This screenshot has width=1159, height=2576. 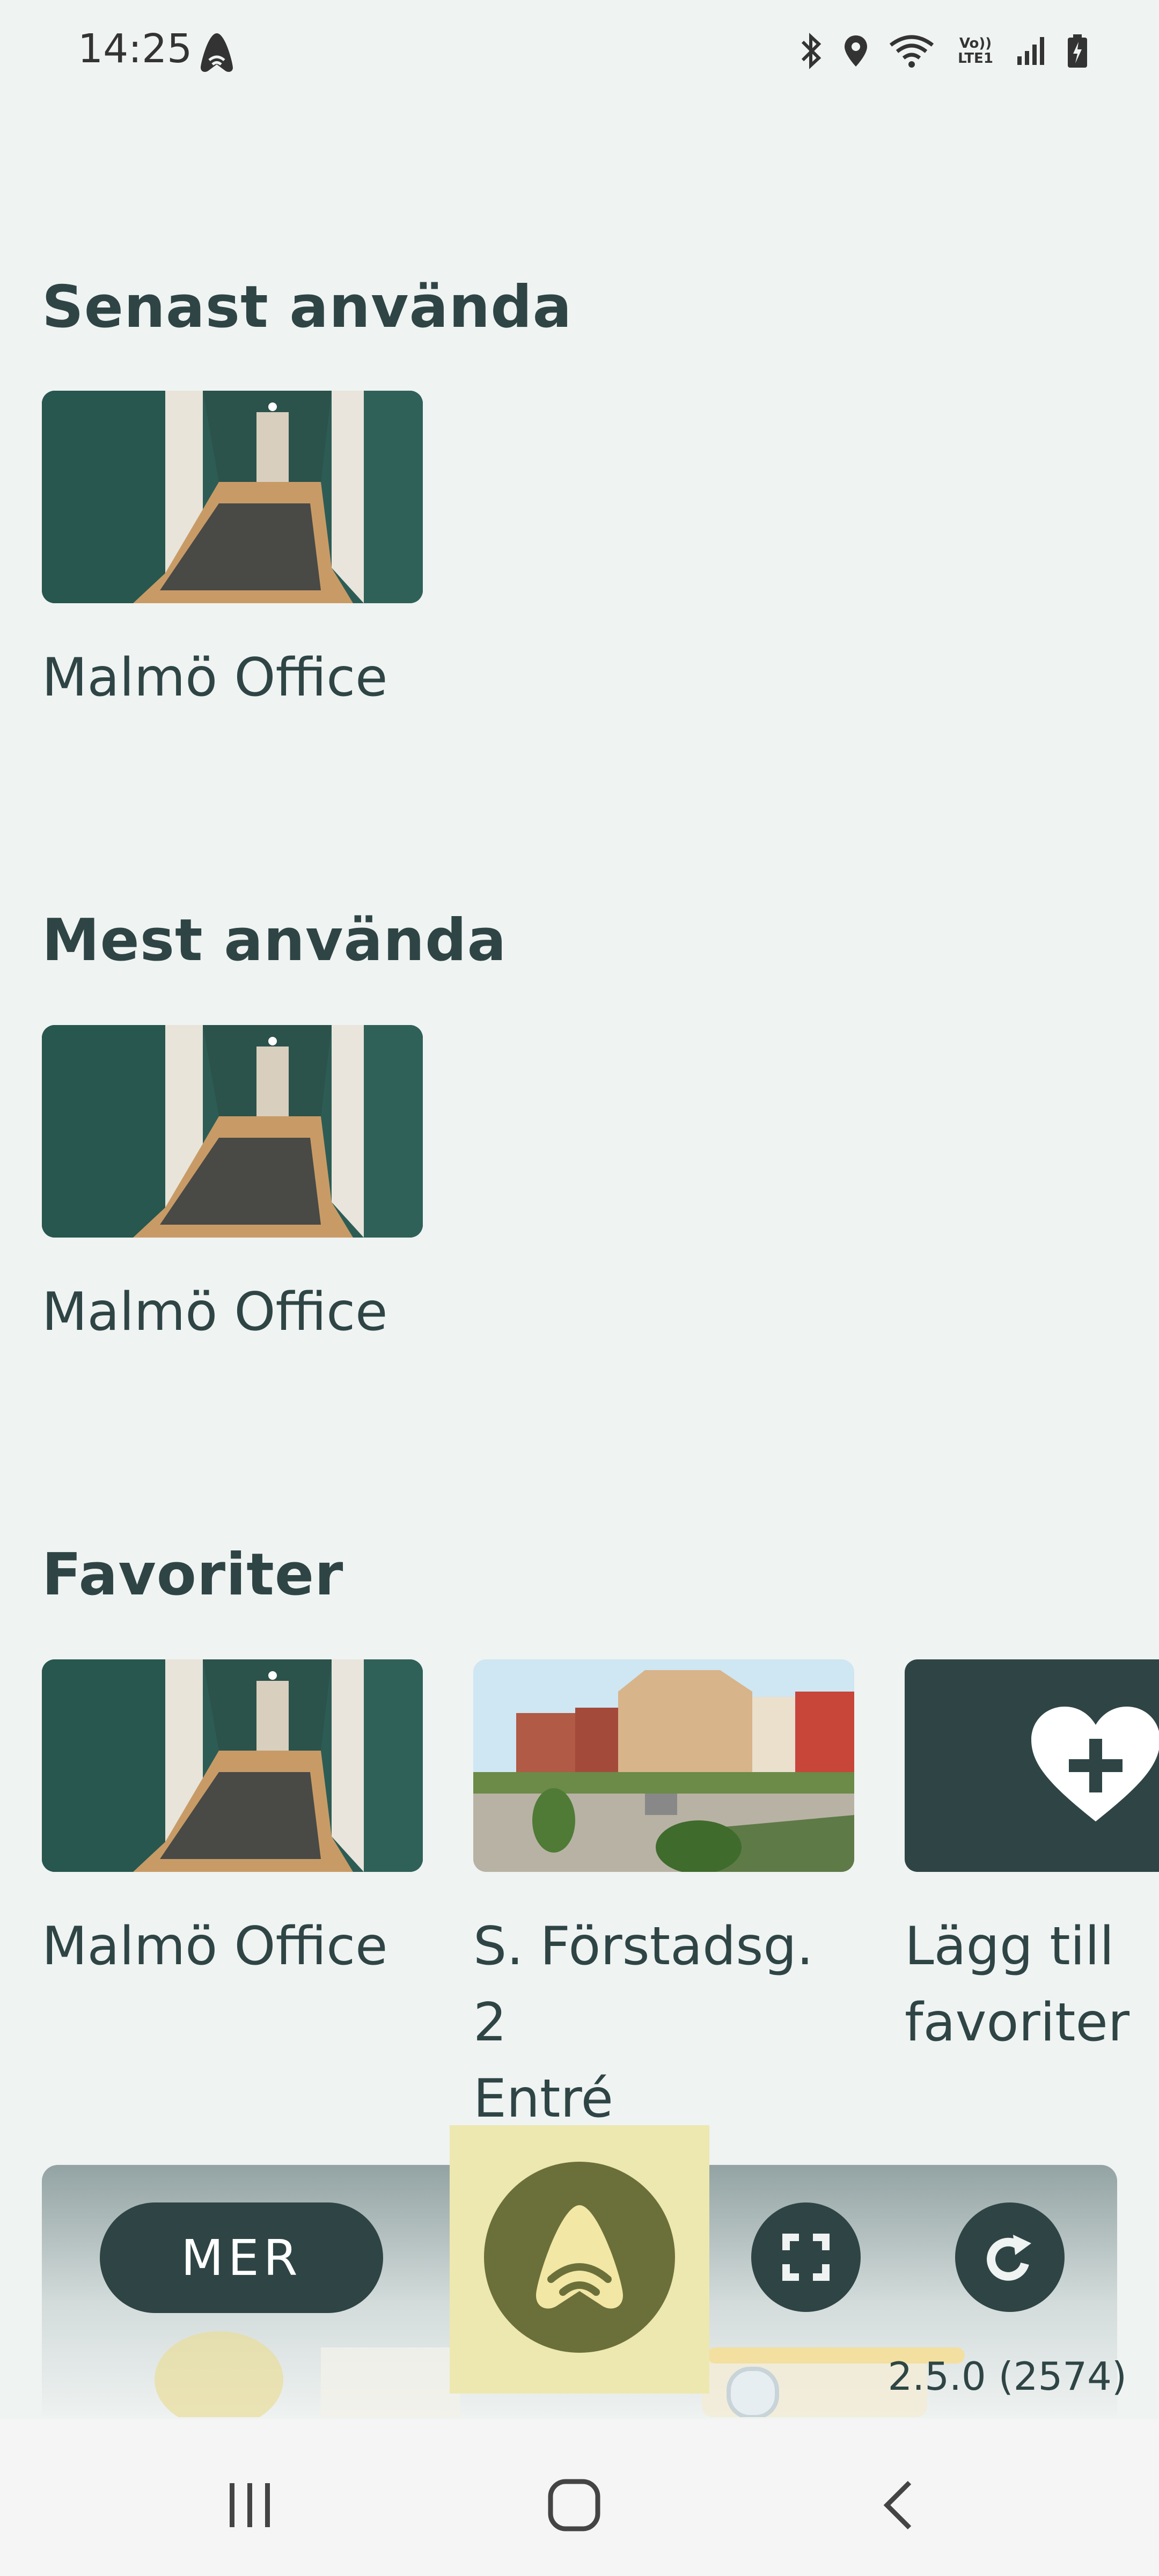 I want to click on location-icon, so click(x=856, y=51).